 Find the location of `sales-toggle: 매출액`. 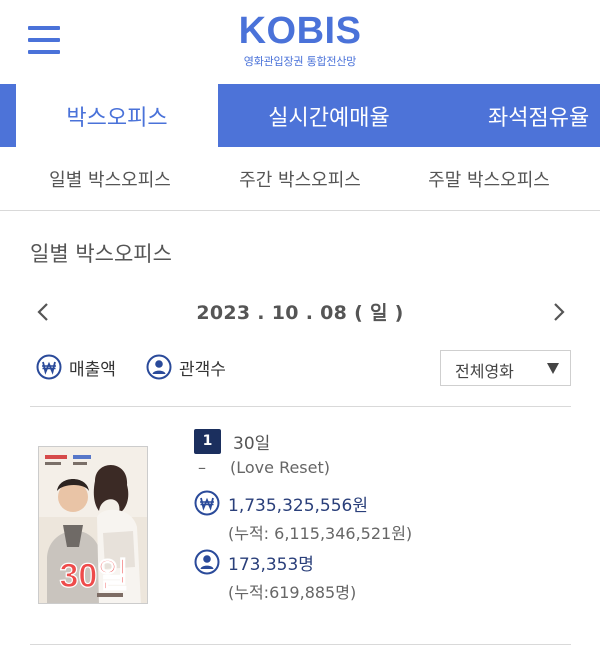

sales-toggle: 매출액 is located at coordinates (76, 367).